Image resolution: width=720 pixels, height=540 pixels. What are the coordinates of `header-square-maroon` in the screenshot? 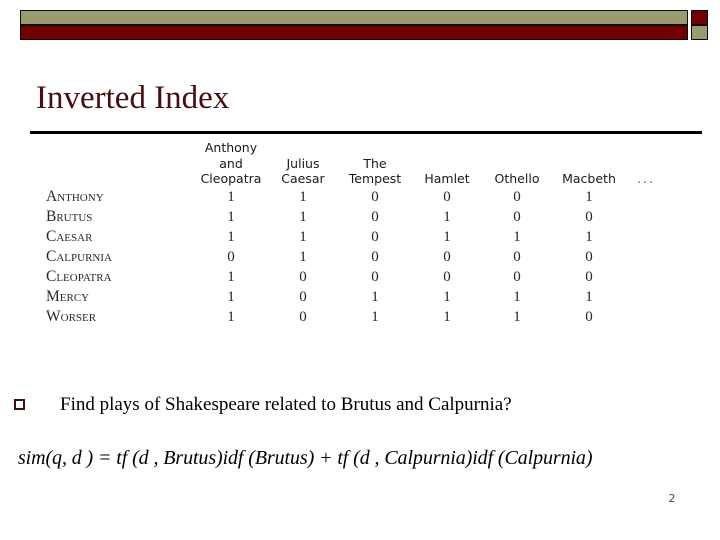 It's located at (699, 17).